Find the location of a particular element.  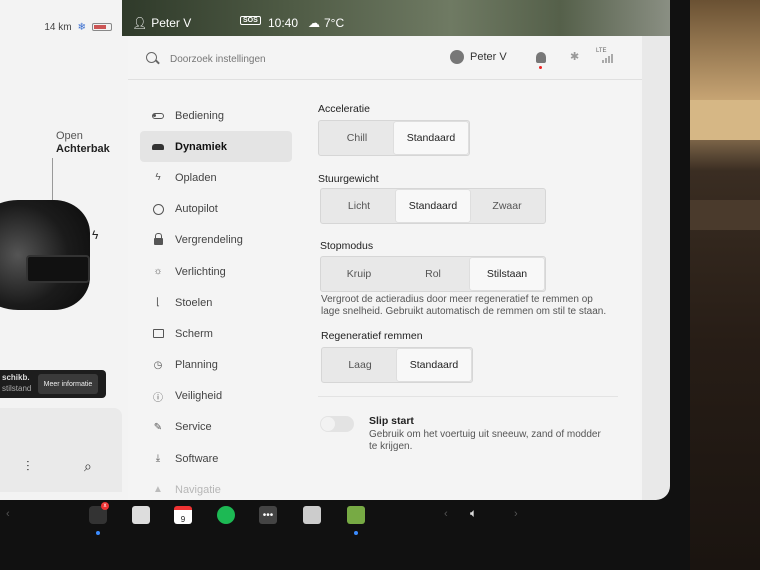

volume-down-icon: ‹ is located at coordinates (446, 514).